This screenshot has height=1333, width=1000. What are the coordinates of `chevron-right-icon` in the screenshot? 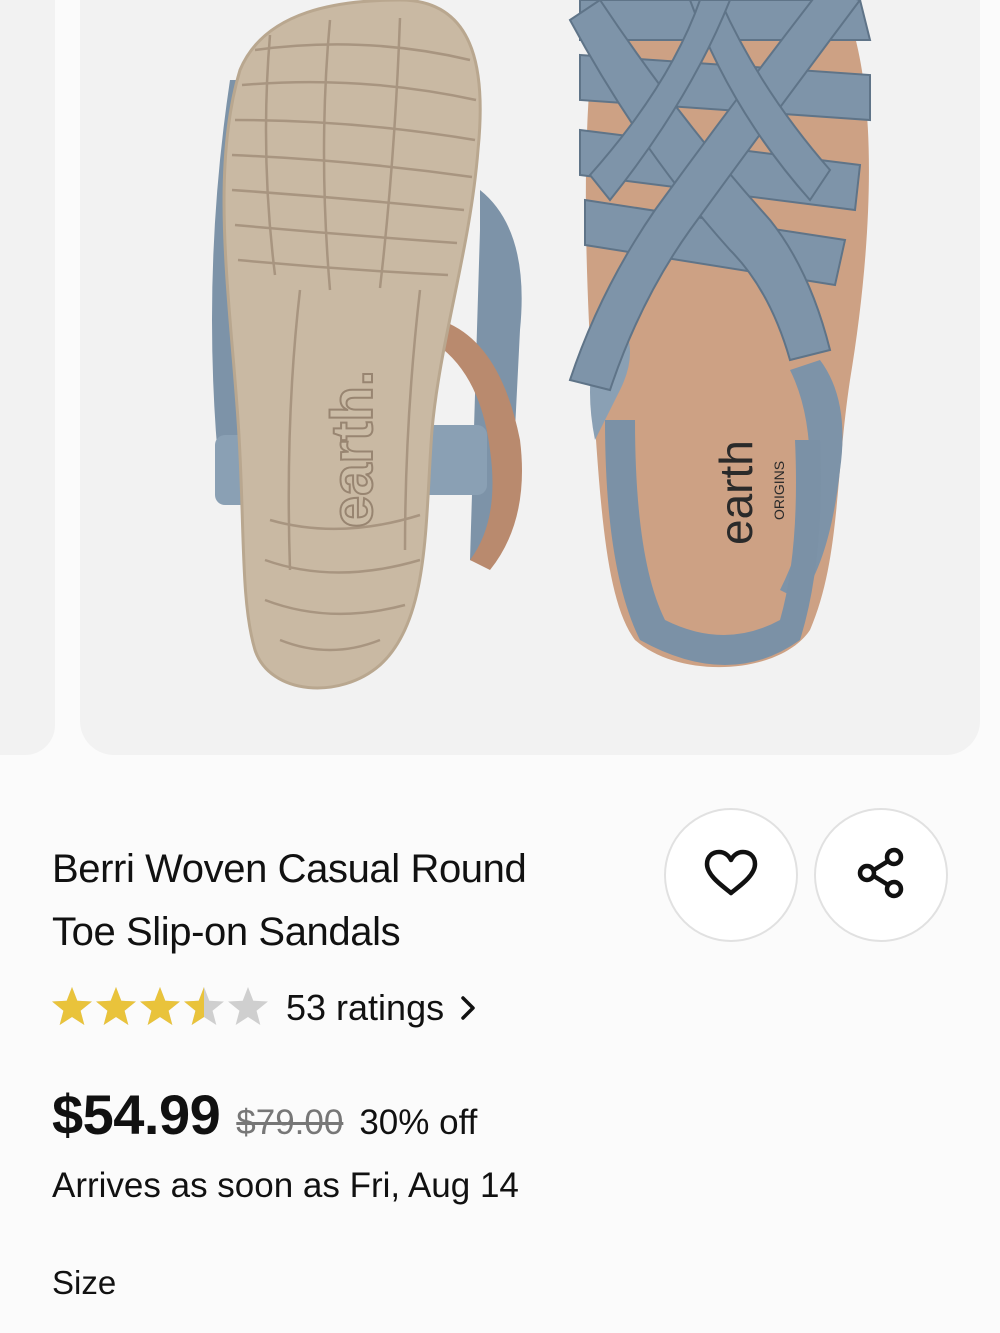 It's located at (468, 1008).